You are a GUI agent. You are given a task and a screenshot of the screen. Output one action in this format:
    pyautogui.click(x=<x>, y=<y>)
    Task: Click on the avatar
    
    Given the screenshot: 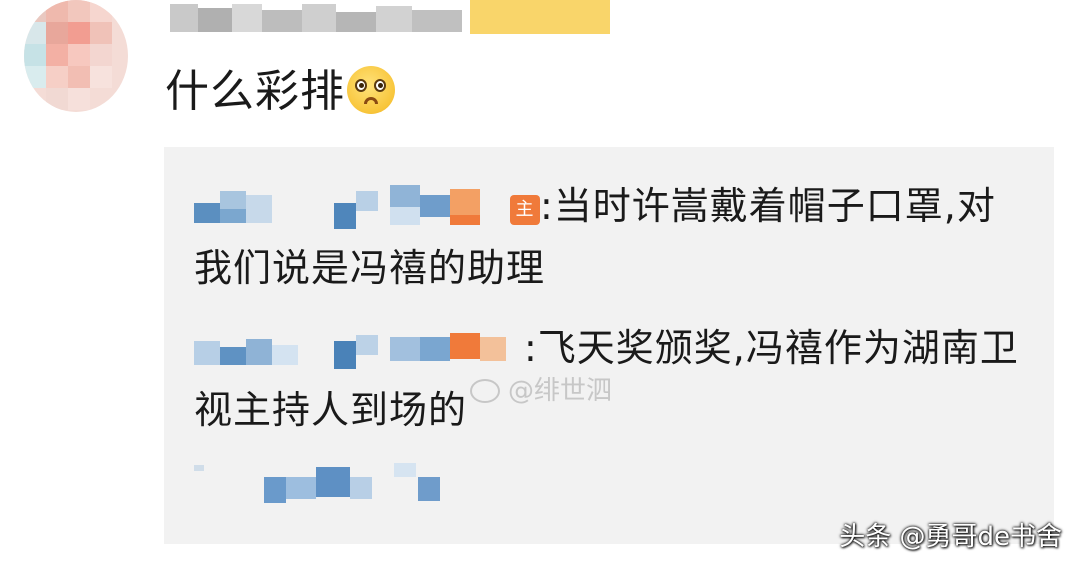 What is the action you would take?
    pyautogui.click(x=76, y=56)
    